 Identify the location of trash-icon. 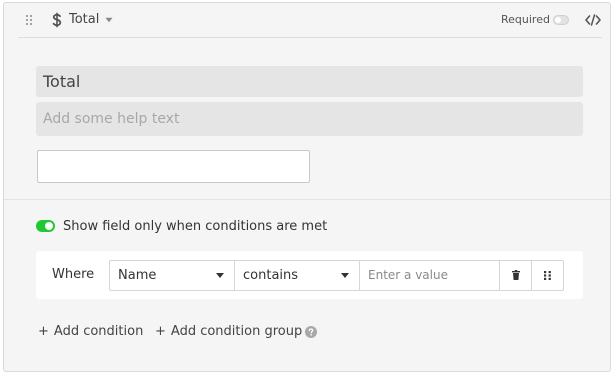
(516, 275).